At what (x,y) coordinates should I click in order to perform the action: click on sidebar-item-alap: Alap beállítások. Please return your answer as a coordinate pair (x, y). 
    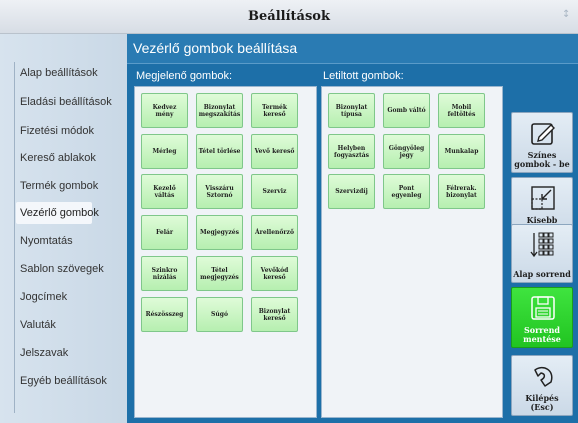
    Looking at the image, I should click on (70, 73).